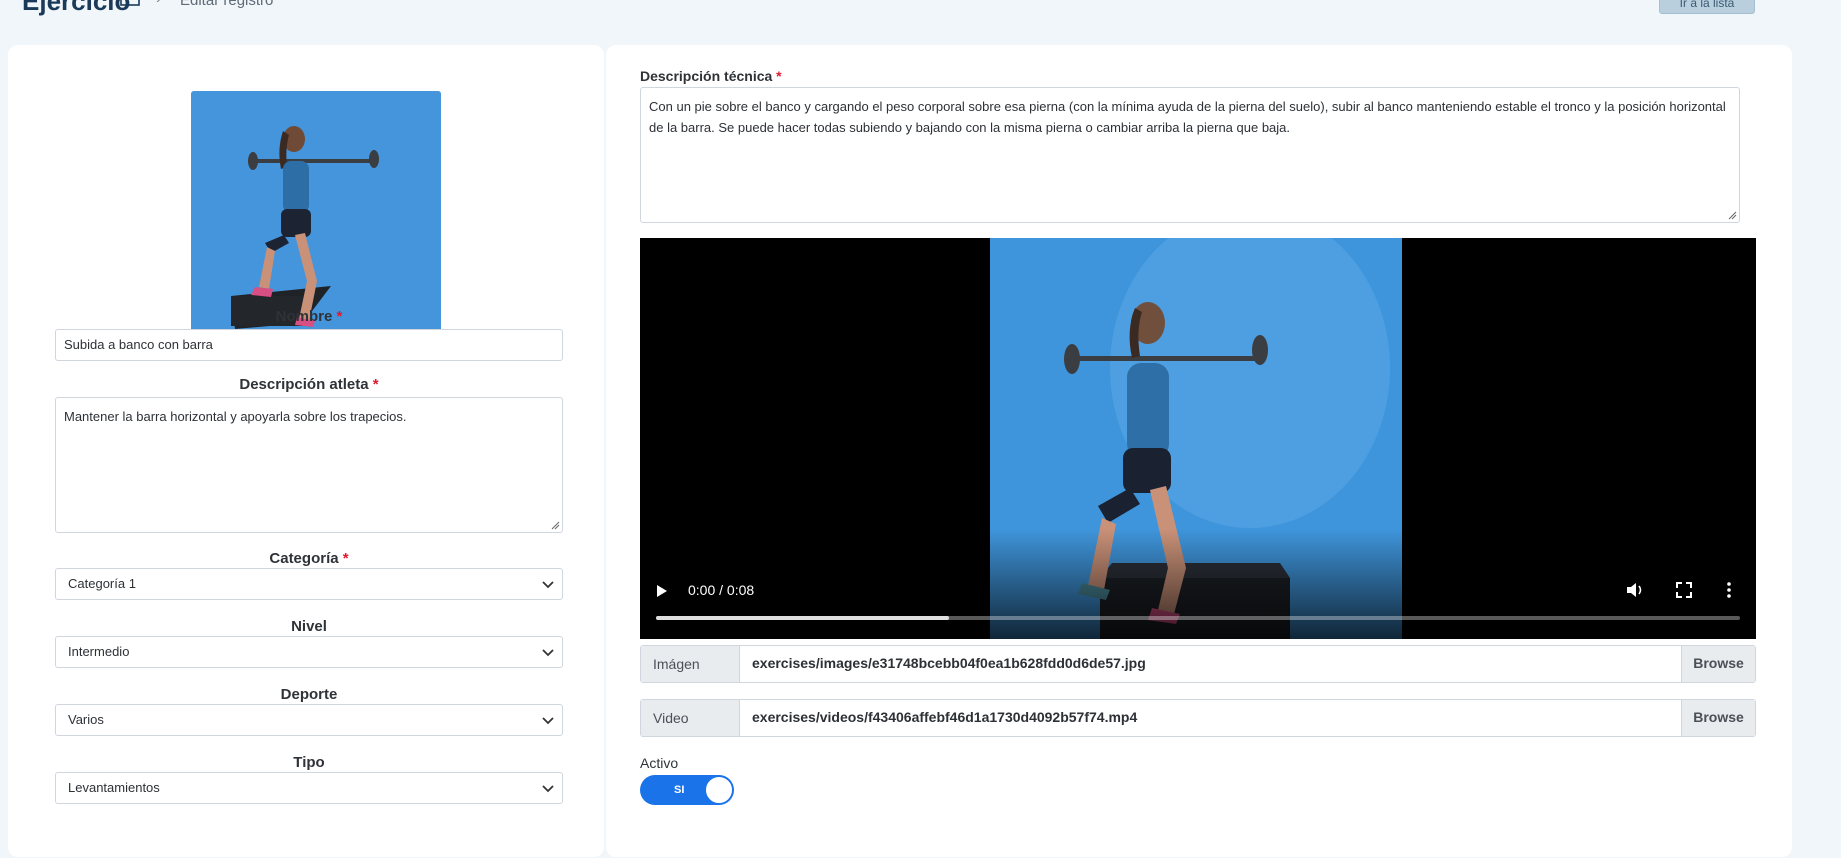 This screenshot has height=858, width=1841. Describe the element at coordinates (76, 8) in the screenshot. I see `page-title: Ejercicio` at that location.